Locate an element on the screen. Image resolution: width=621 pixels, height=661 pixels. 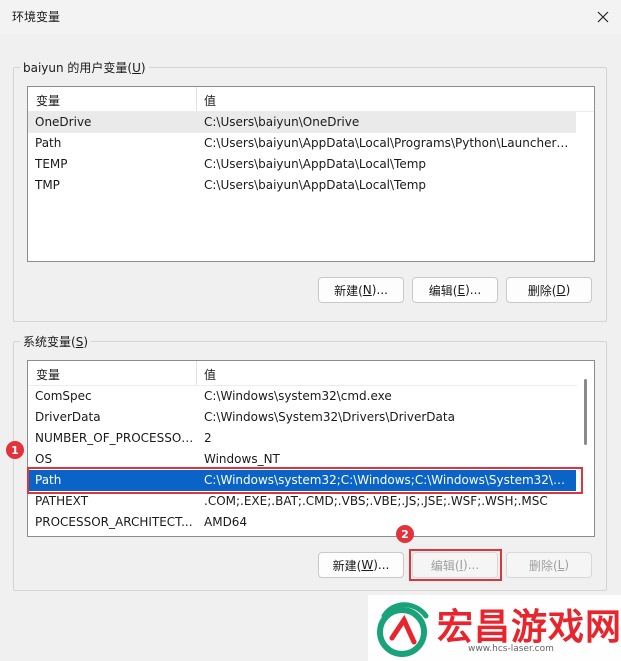
variable-value: 2 is located at coordinates (208, 438).